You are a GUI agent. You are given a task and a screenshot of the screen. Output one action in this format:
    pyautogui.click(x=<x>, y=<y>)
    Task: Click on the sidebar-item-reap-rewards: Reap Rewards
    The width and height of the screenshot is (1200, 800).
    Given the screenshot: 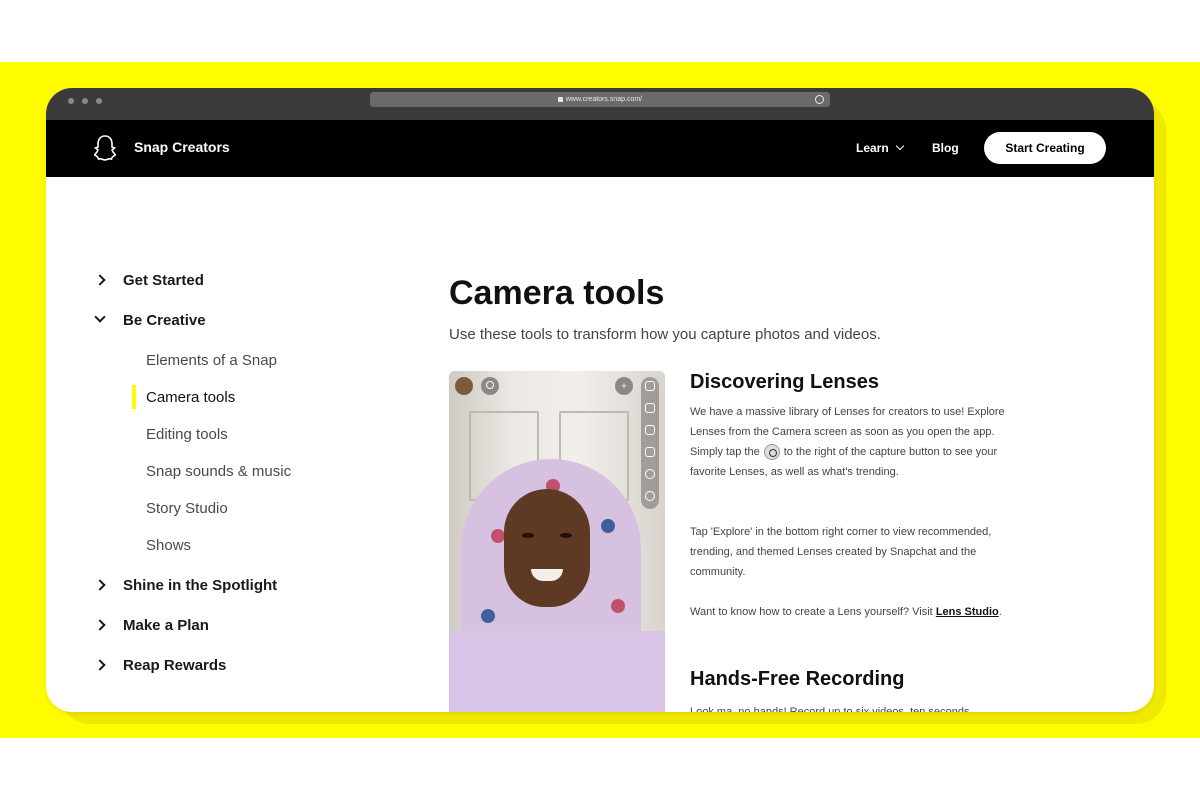 What is the action you would take?
    pyautogui.click(x=220, y=665)
    